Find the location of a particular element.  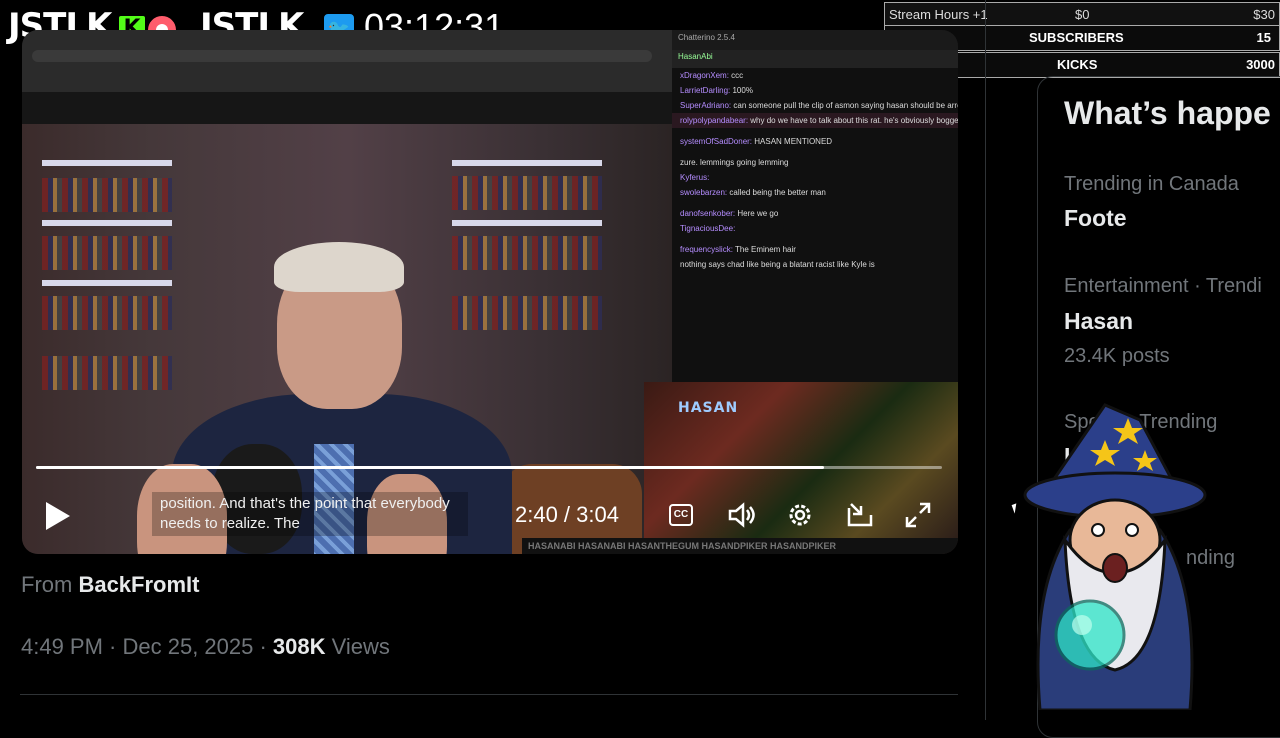

embedded-browser-gap is located at coordinates (347, 108).